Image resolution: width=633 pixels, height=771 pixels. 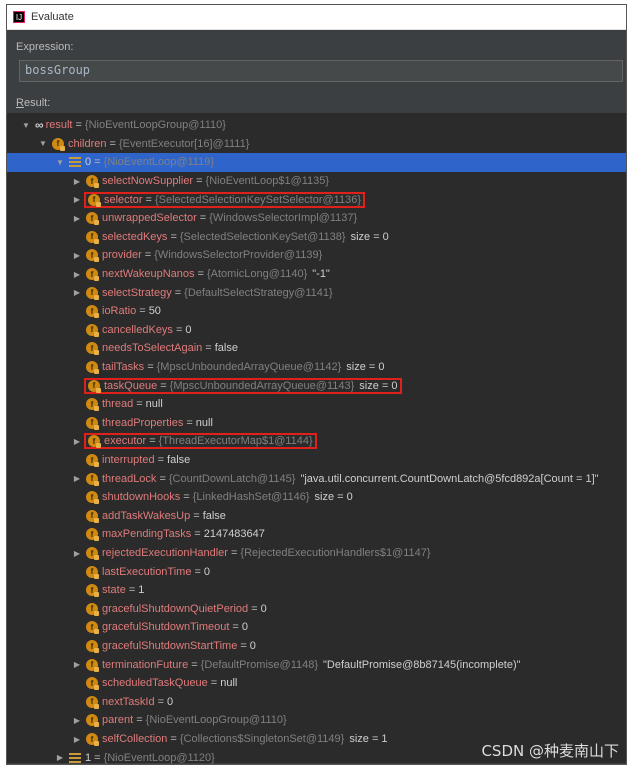 What do you see at coordinates (75, 757) in the screenshot?
I see `array-element-icon` at bounding box center [75, 757].